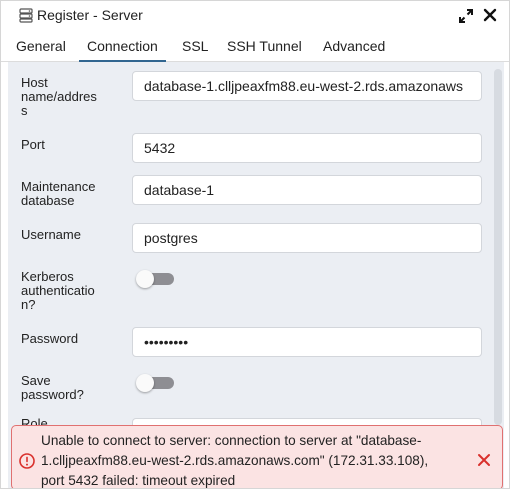 This screenshot has height=489, width=510. What do you see at coordinates (498, 247) in the screenshot?
I see `form-scrollbar` at bounding box center [498, 247].